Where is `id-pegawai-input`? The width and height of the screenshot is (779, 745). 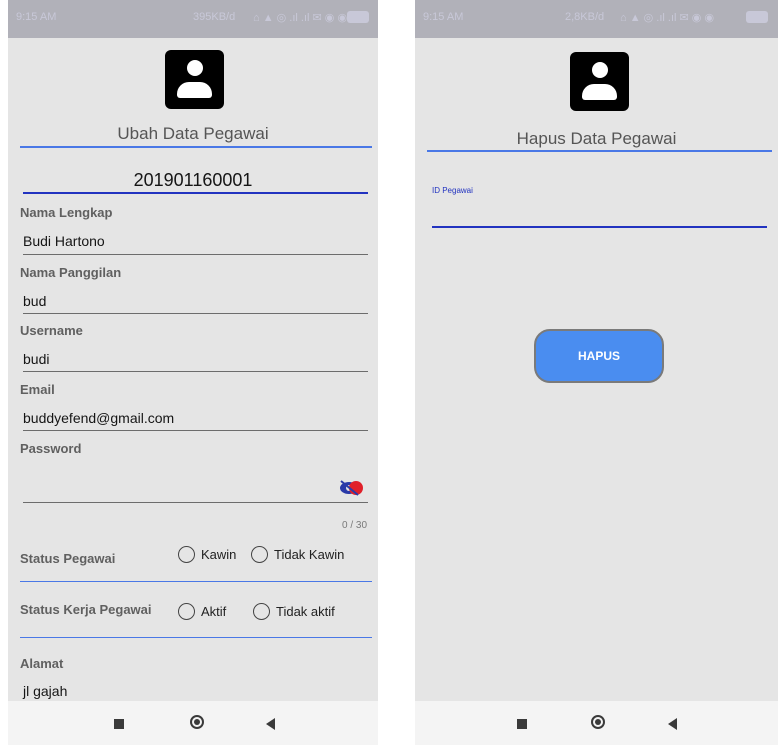 id-pegawai-input is located at coordinates (599, 214).